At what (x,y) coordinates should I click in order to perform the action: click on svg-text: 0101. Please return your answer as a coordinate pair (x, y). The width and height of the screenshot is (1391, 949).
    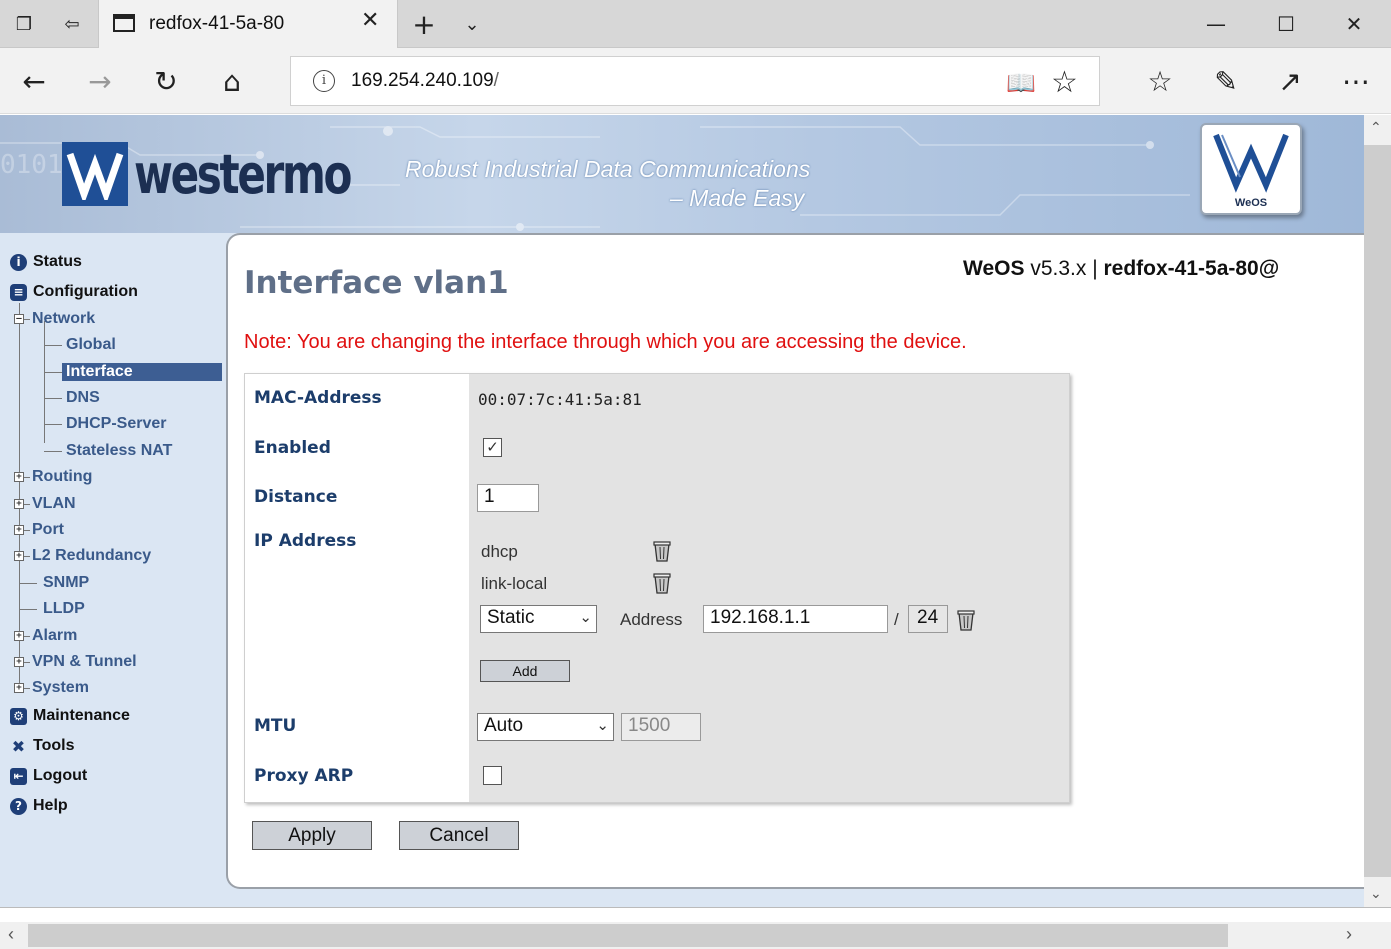
    Looking at the image, I should click on (31, 165).